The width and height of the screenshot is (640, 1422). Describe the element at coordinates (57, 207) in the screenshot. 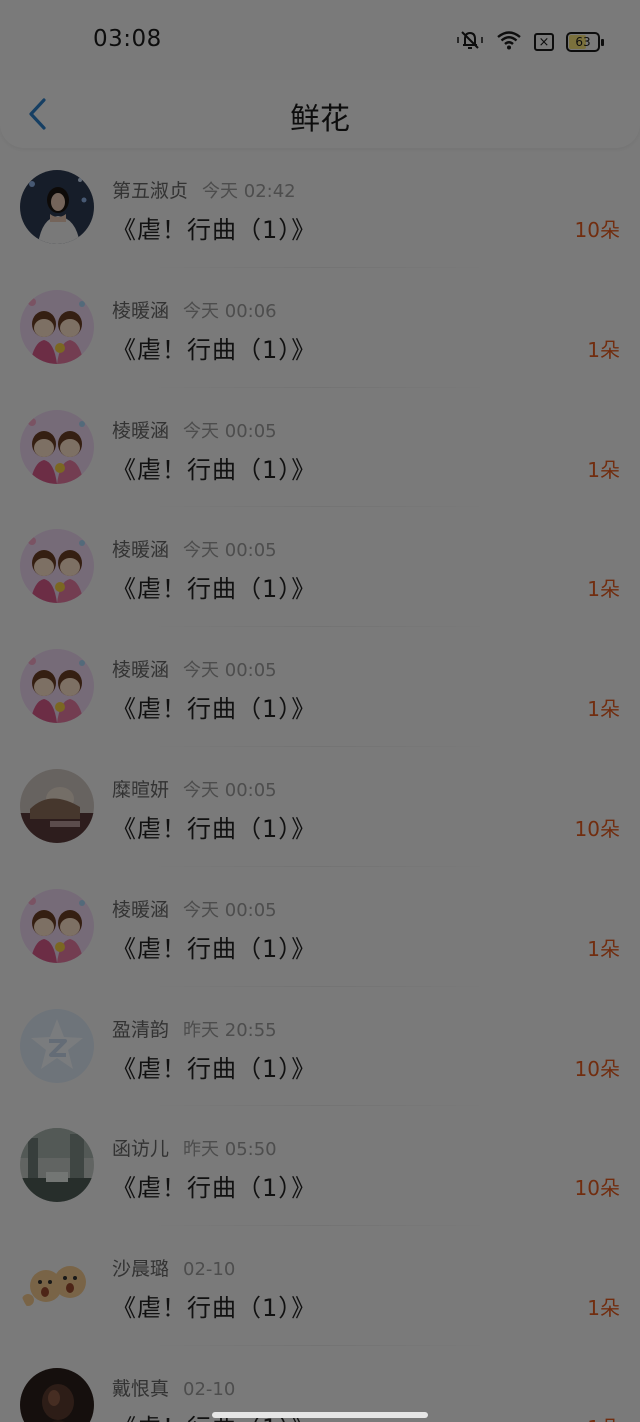

I see `woman-photo-avatar` at that location.